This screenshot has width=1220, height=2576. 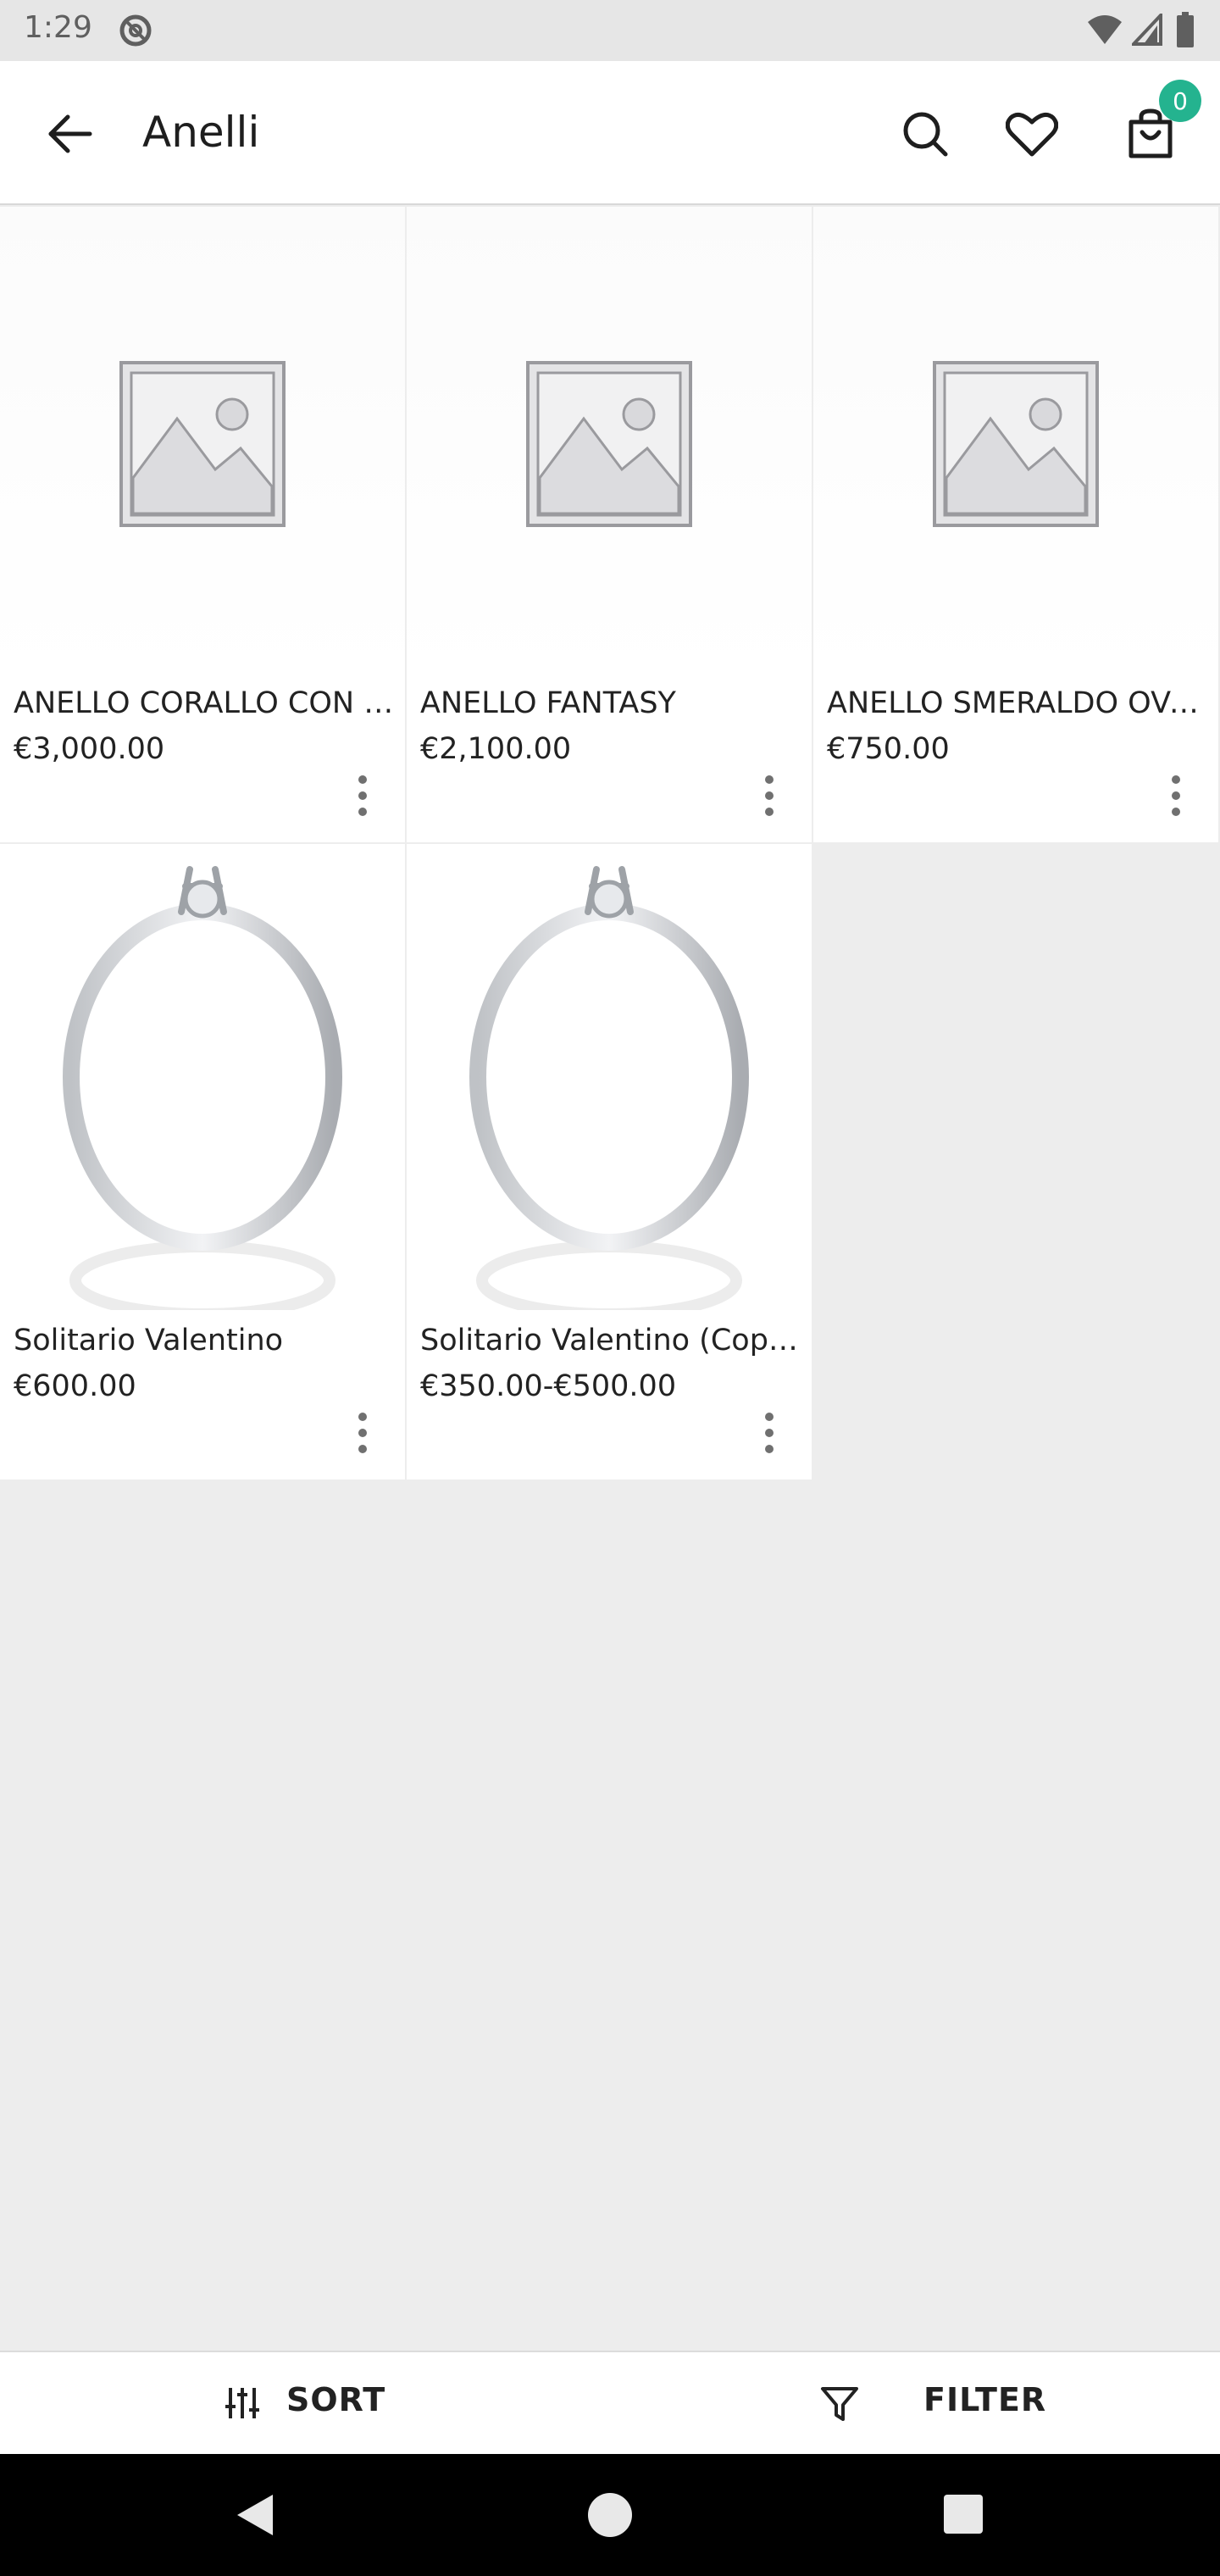 I want to click on sort-label: SORT, so click(x=336, y=2399).